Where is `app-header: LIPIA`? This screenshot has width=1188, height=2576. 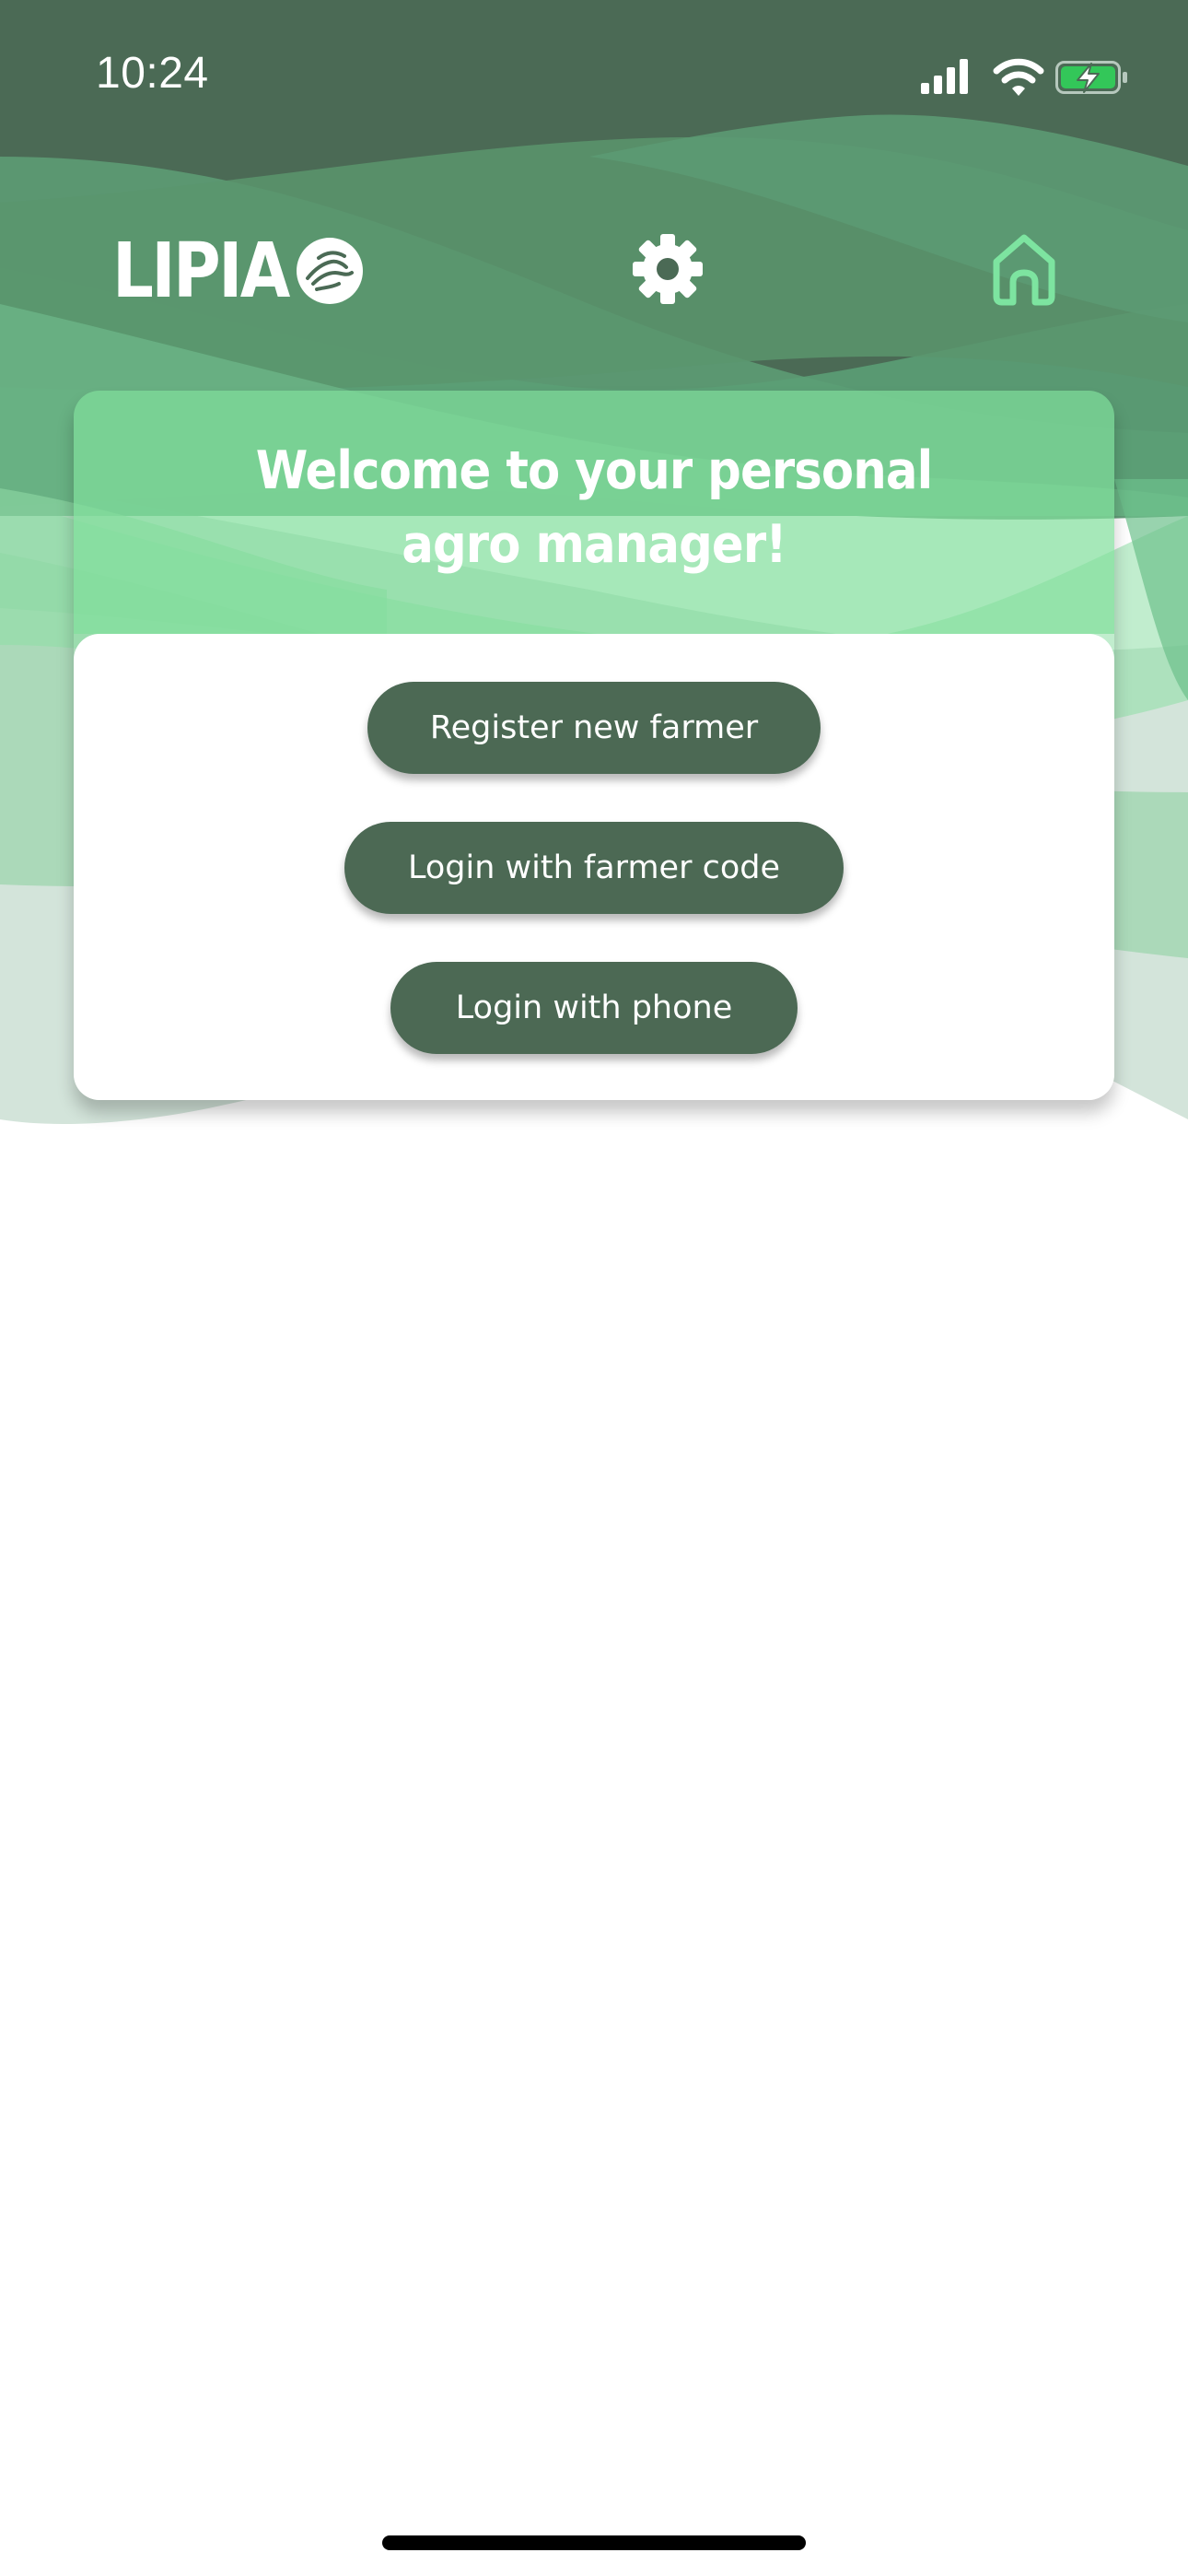
app-header: LIPIA is located at coordinates (594, 267).